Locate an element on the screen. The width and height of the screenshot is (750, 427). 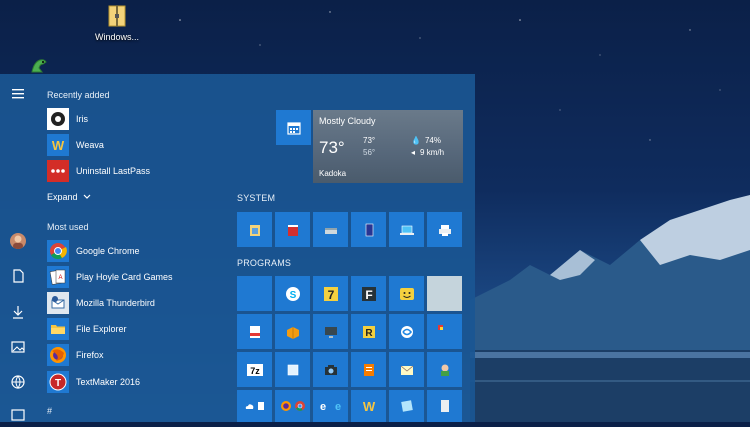
globe-icon is located at coordinates (18, 382).